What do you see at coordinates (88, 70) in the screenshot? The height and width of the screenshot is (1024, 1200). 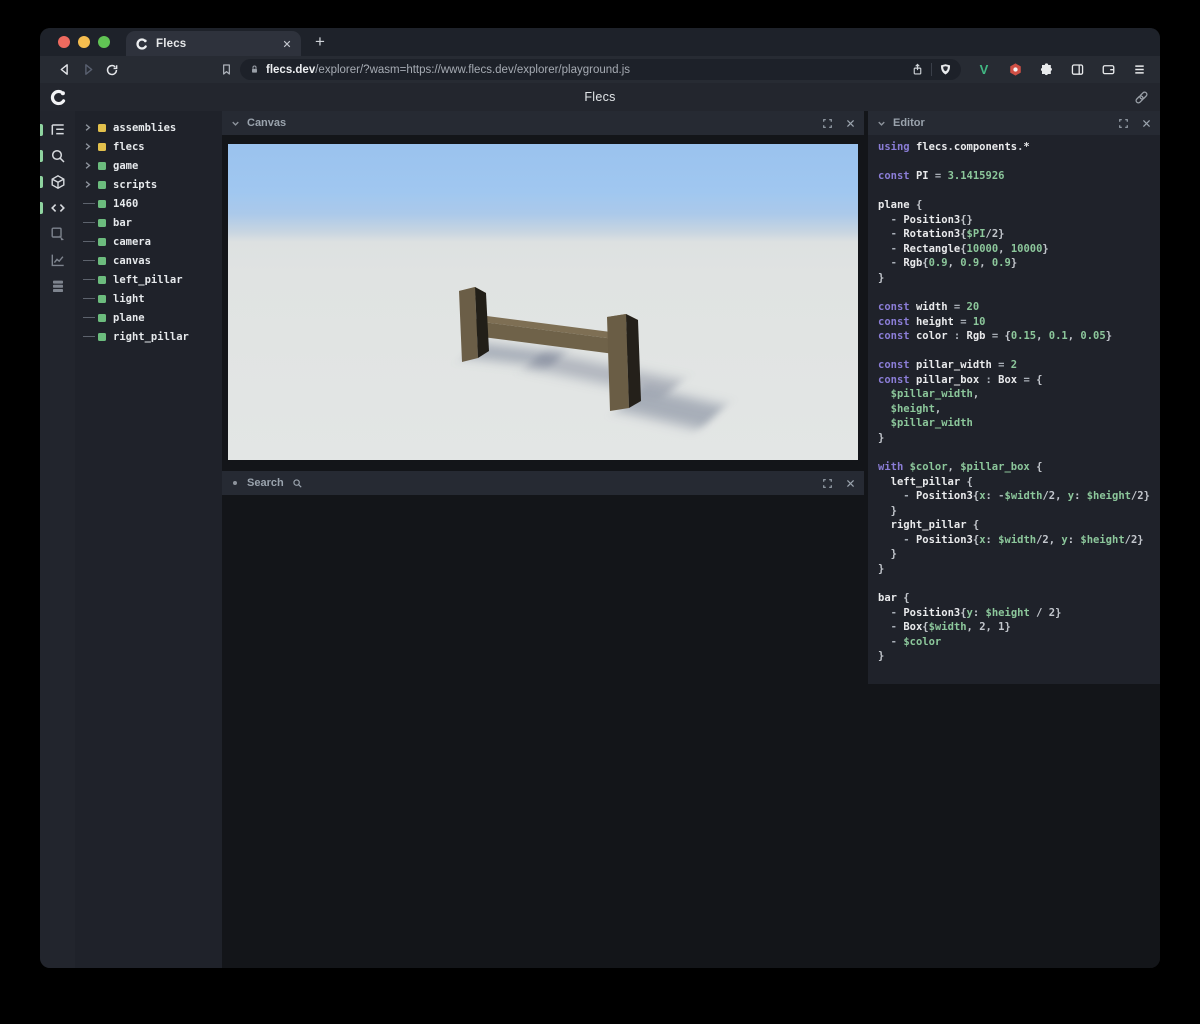 I see `forward-icon` at bounding box center [88, 70].